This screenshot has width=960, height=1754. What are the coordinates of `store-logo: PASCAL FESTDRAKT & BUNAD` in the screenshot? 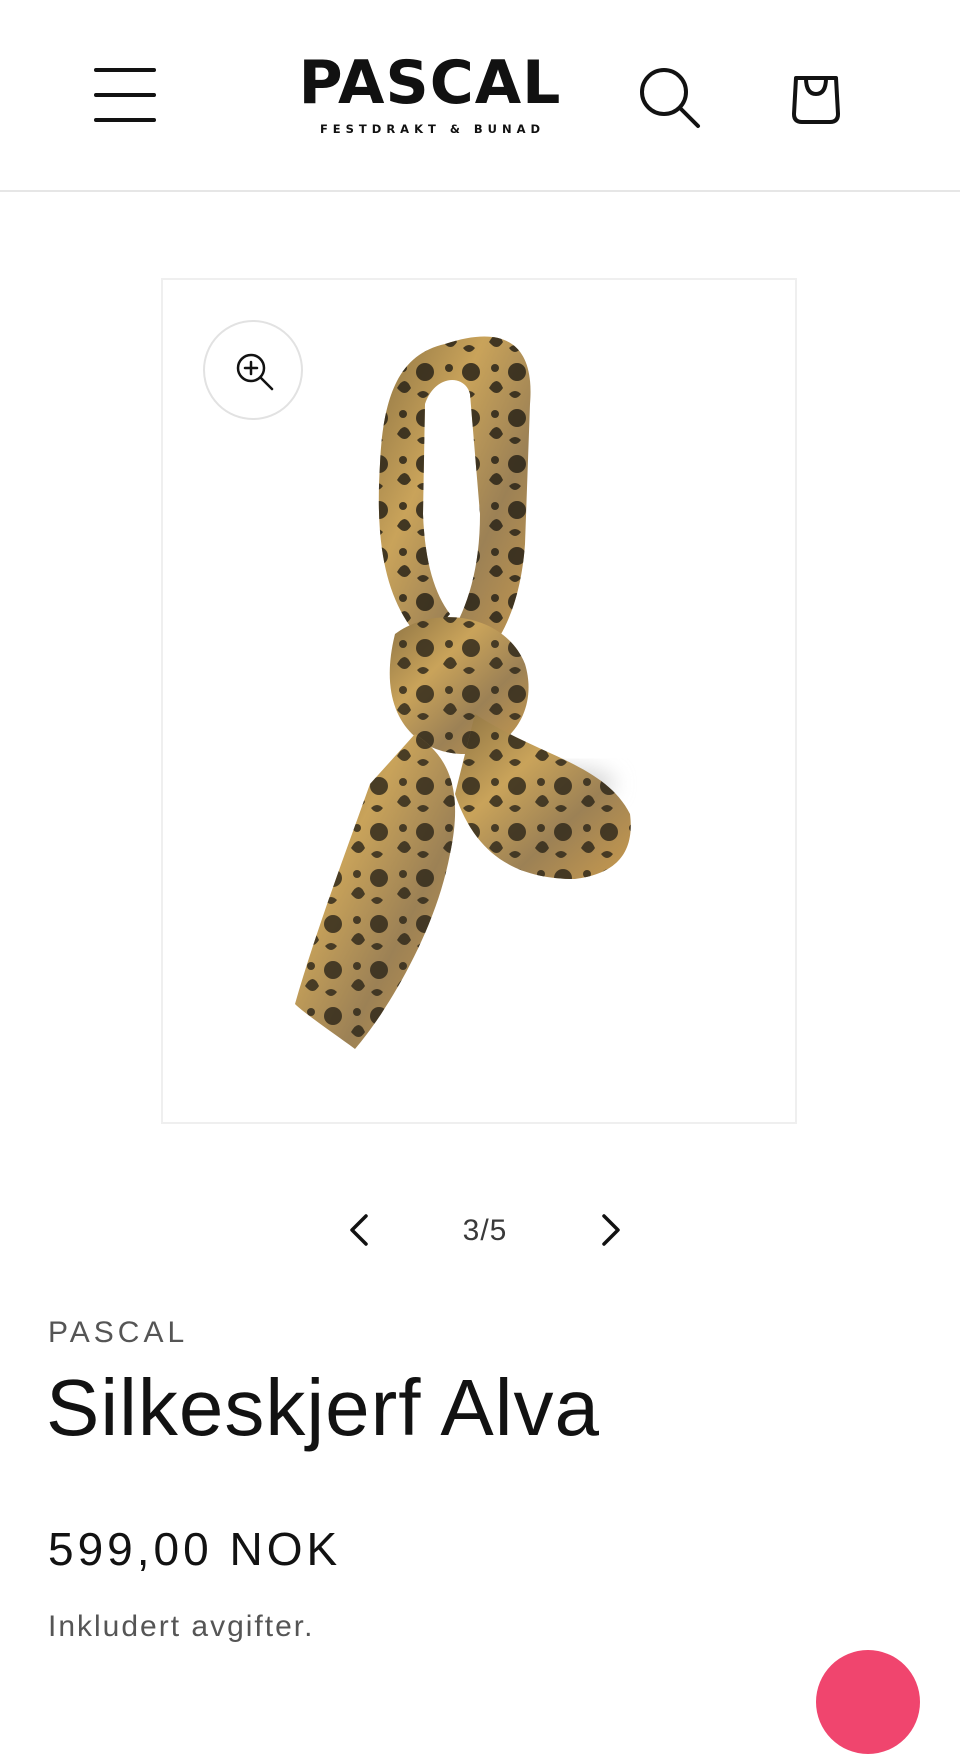 It's located at (430, 94).